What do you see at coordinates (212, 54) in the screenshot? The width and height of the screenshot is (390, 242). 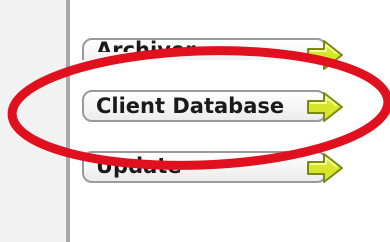 I see `menu-item-archiver: Archiver` at bounding box center [212, 54].